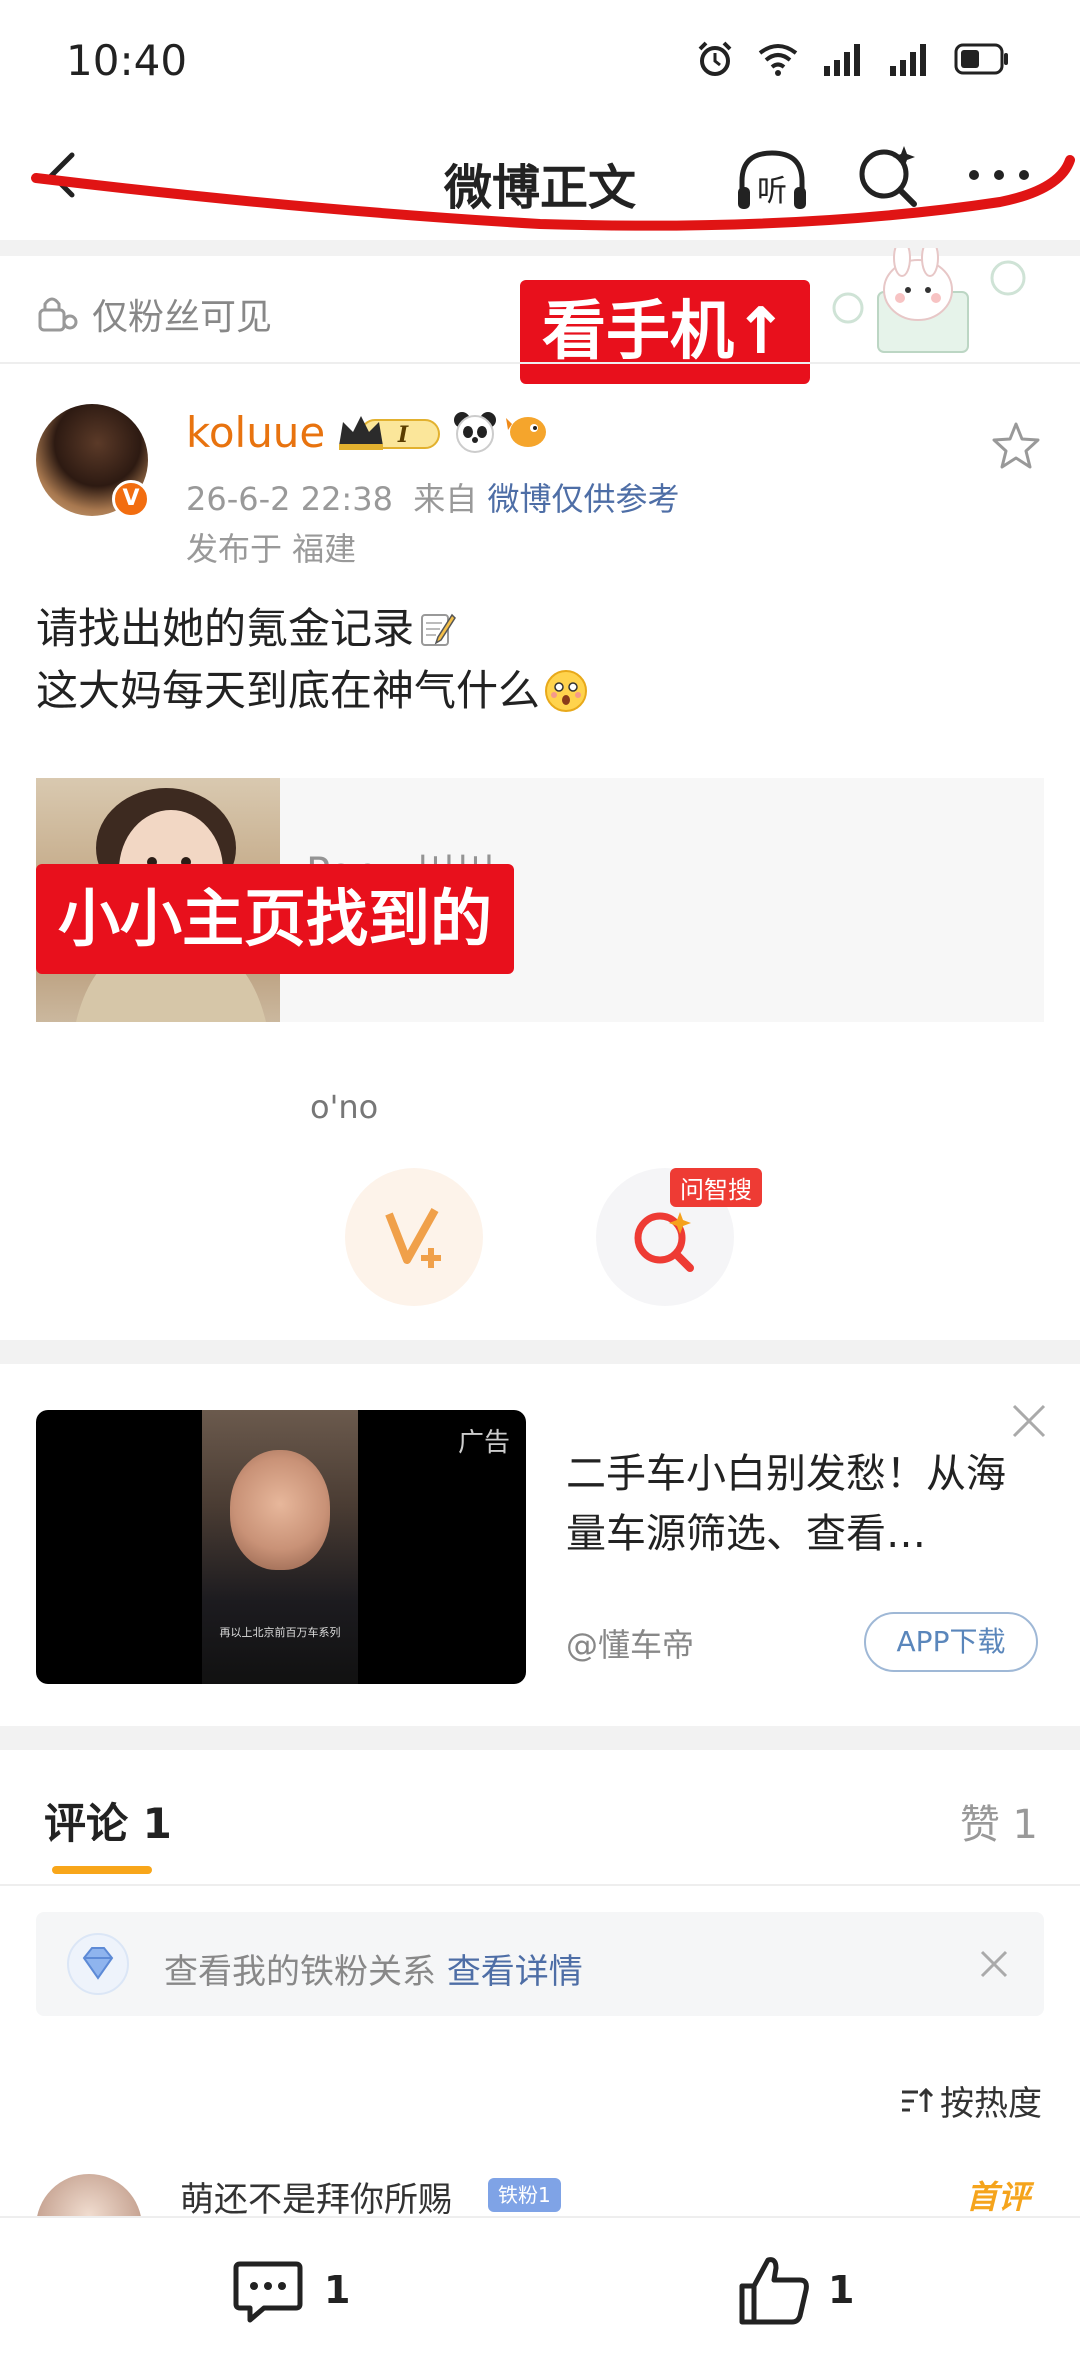 The width and height of the screenshot is (1080, 2373). Describe the element at coordinates (566, 691) in the screenshot. I see `flushed-emoji-icon` at that location.